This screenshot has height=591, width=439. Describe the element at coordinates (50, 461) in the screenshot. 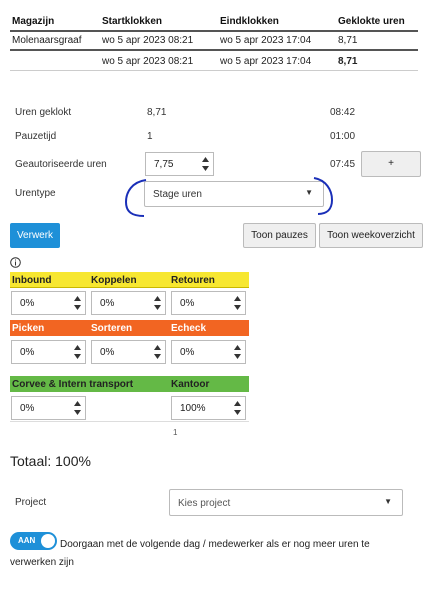

I see `totaal-text: Totaal: 100%` at that location.